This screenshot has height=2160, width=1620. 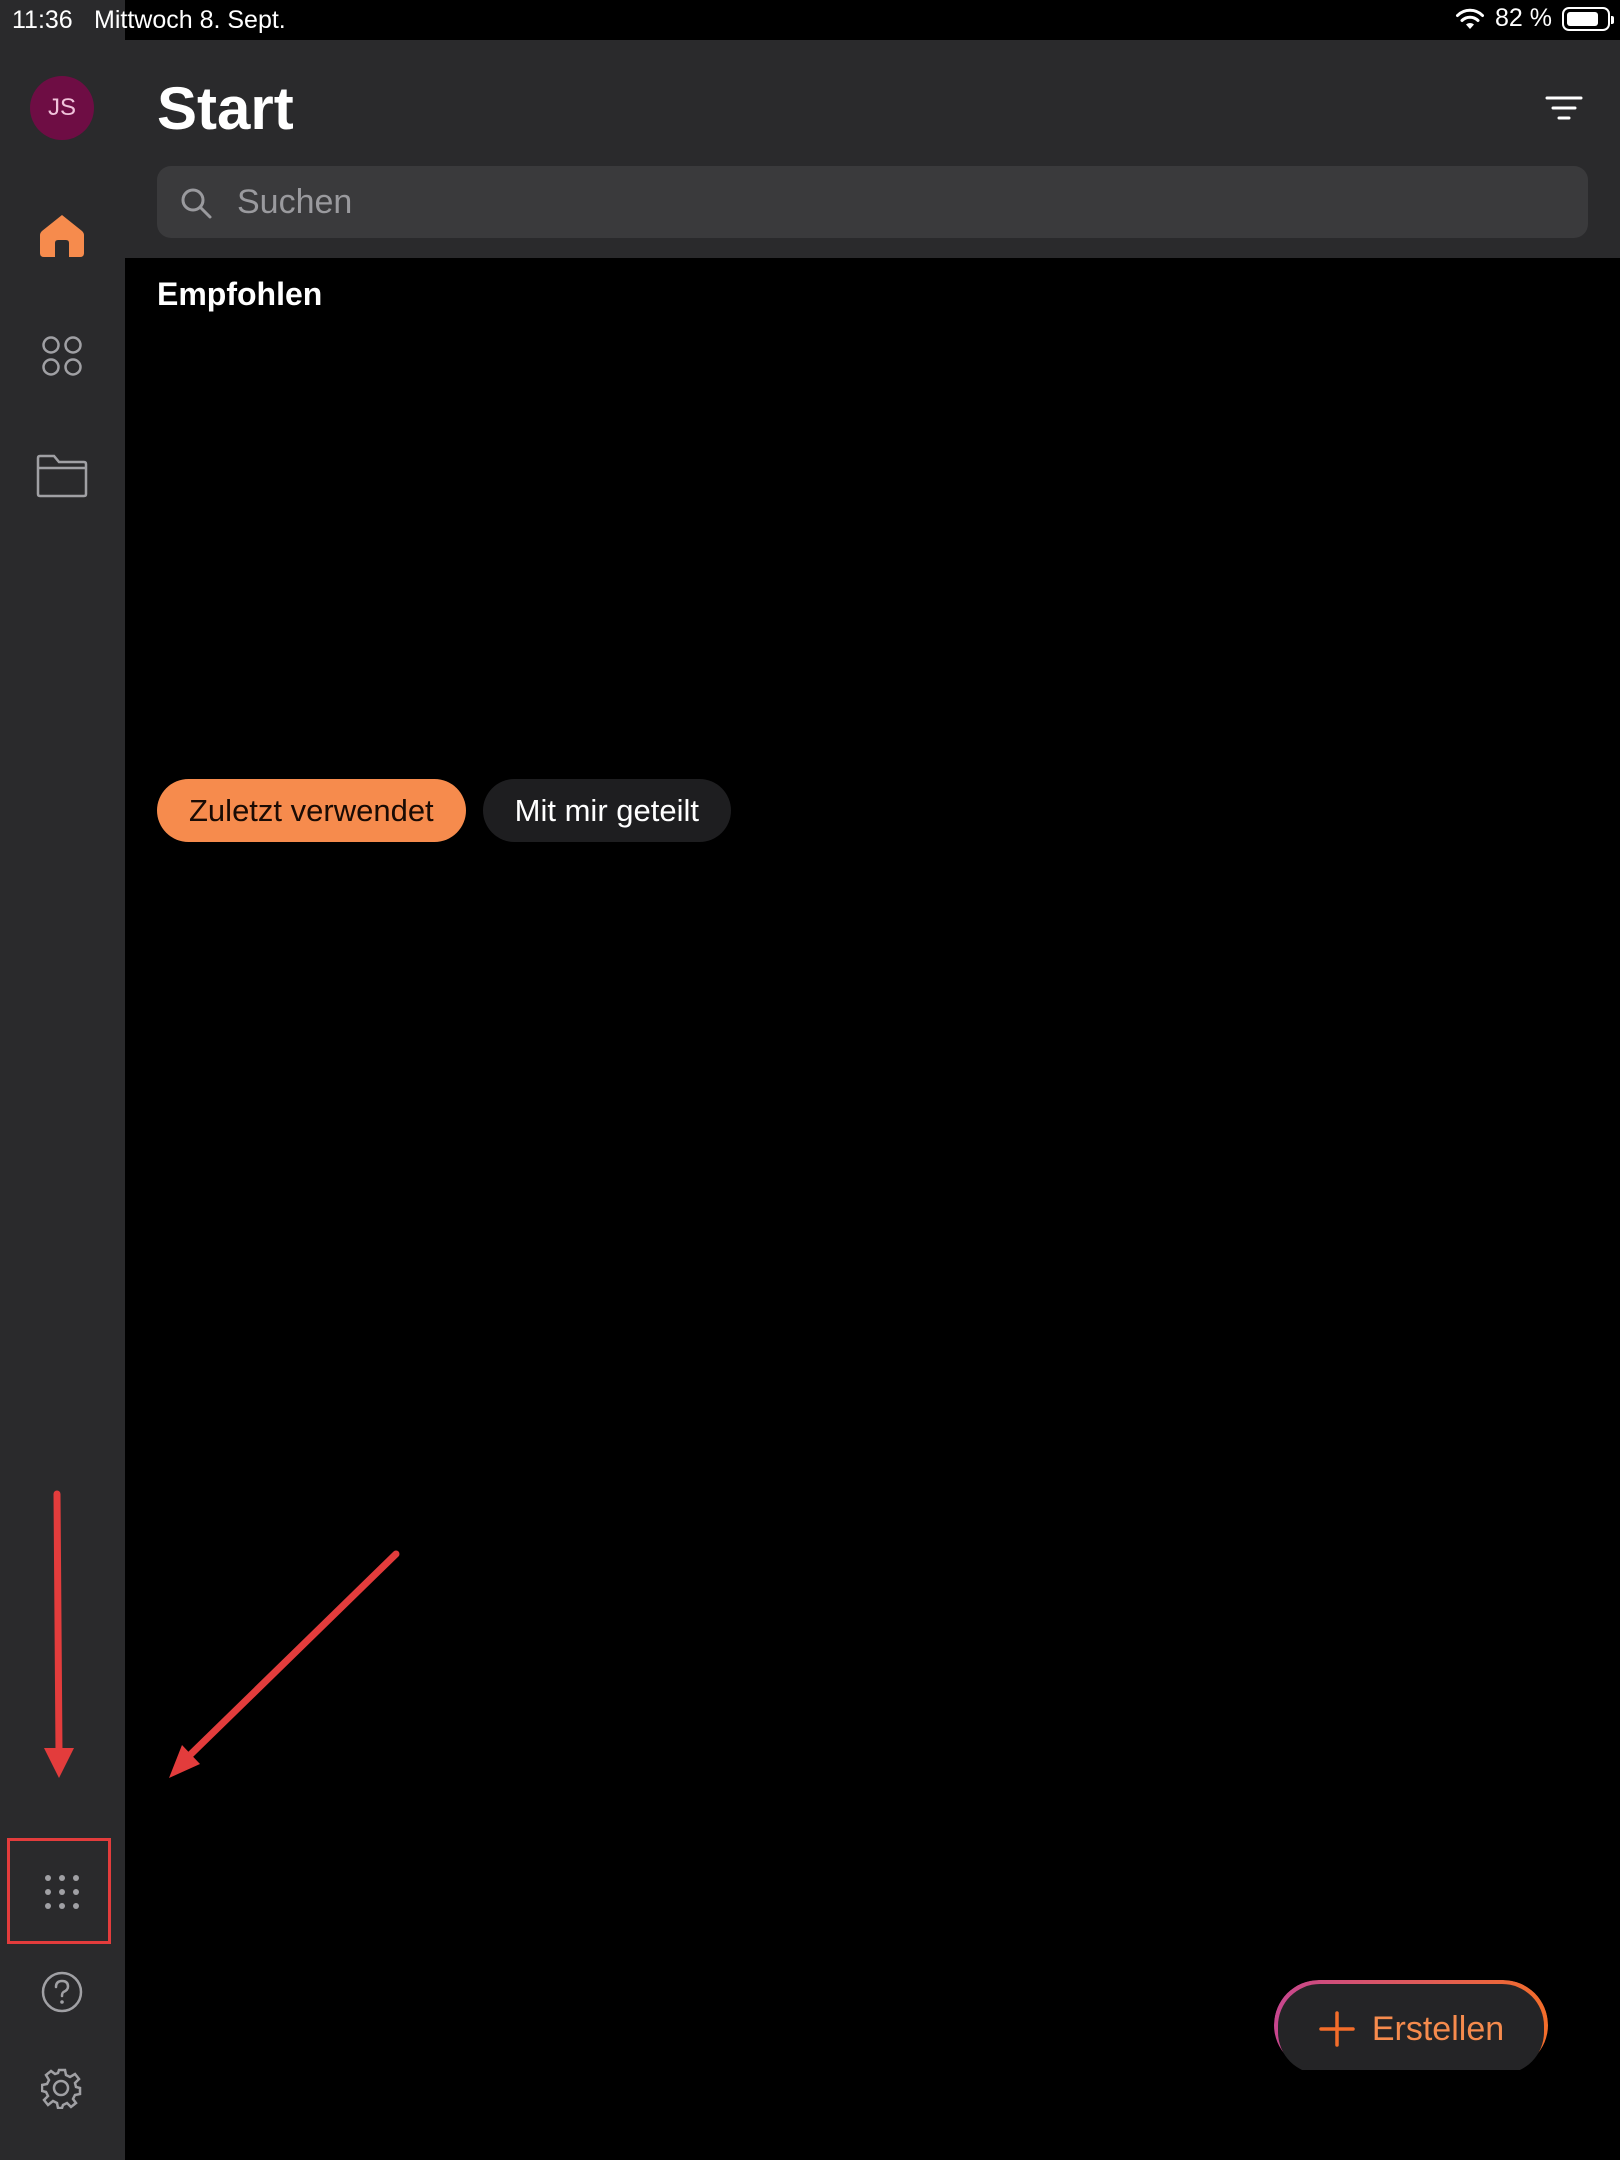 What do you see at coordinates (1438, 2028) in the screenshot?
I see `create-button-label: Erstellen` at bounding box center [1438, 2028].